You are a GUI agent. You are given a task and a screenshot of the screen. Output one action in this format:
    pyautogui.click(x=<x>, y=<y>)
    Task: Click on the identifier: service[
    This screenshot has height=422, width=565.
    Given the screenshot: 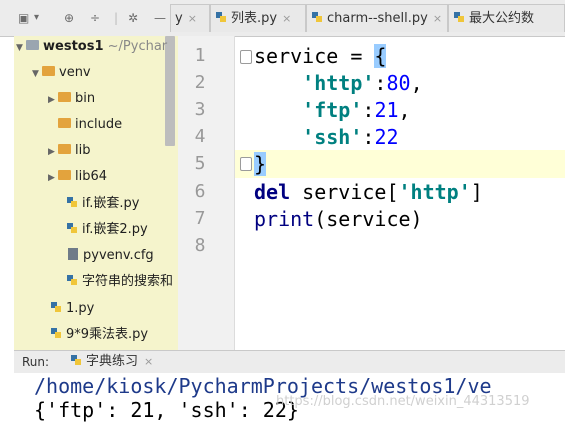 What is the action you would take?
    pyautogui.click(x=344, y=192)
    